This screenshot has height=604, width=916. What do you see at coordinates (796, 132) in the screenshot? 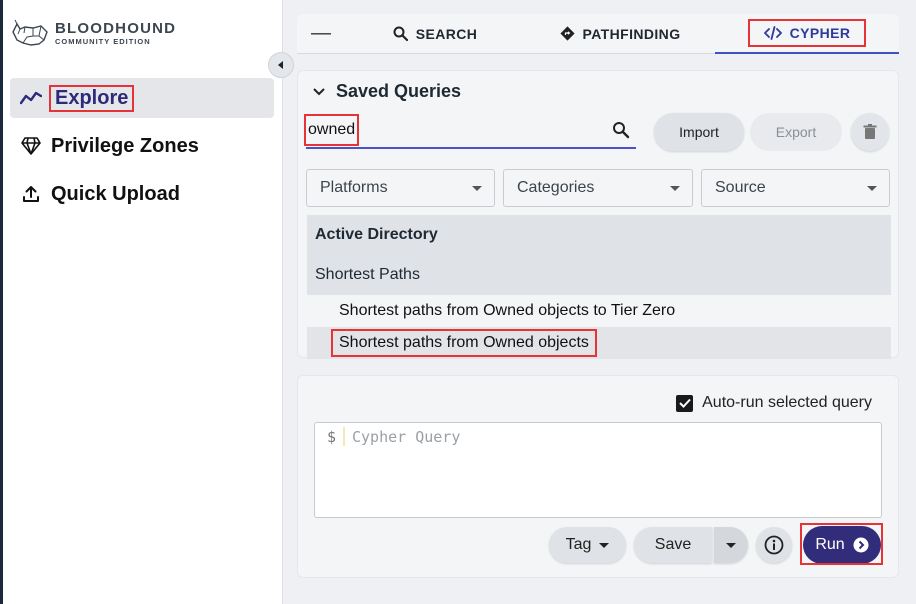
I see `export-button: Export` at bounding box center [796, 132].